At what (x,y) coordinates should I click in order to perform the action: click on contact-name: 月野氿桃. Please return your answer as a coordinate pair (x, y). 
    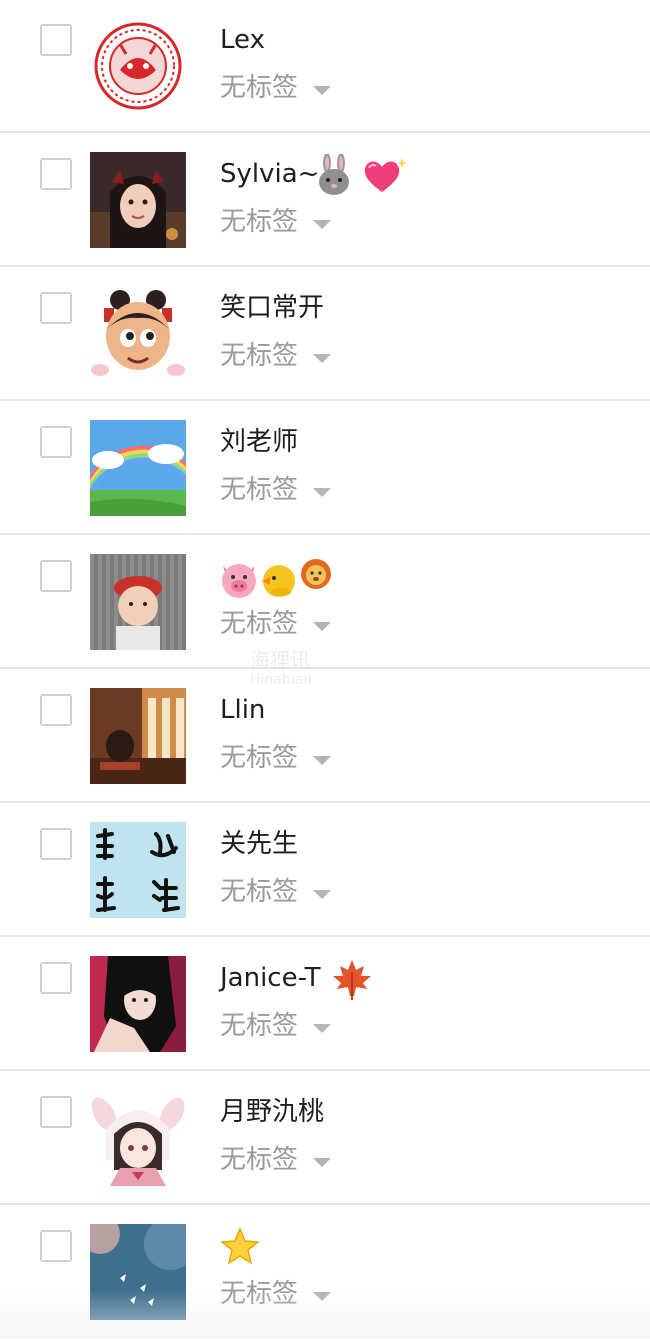
    Looking at the image, I should click on (272, 1112).